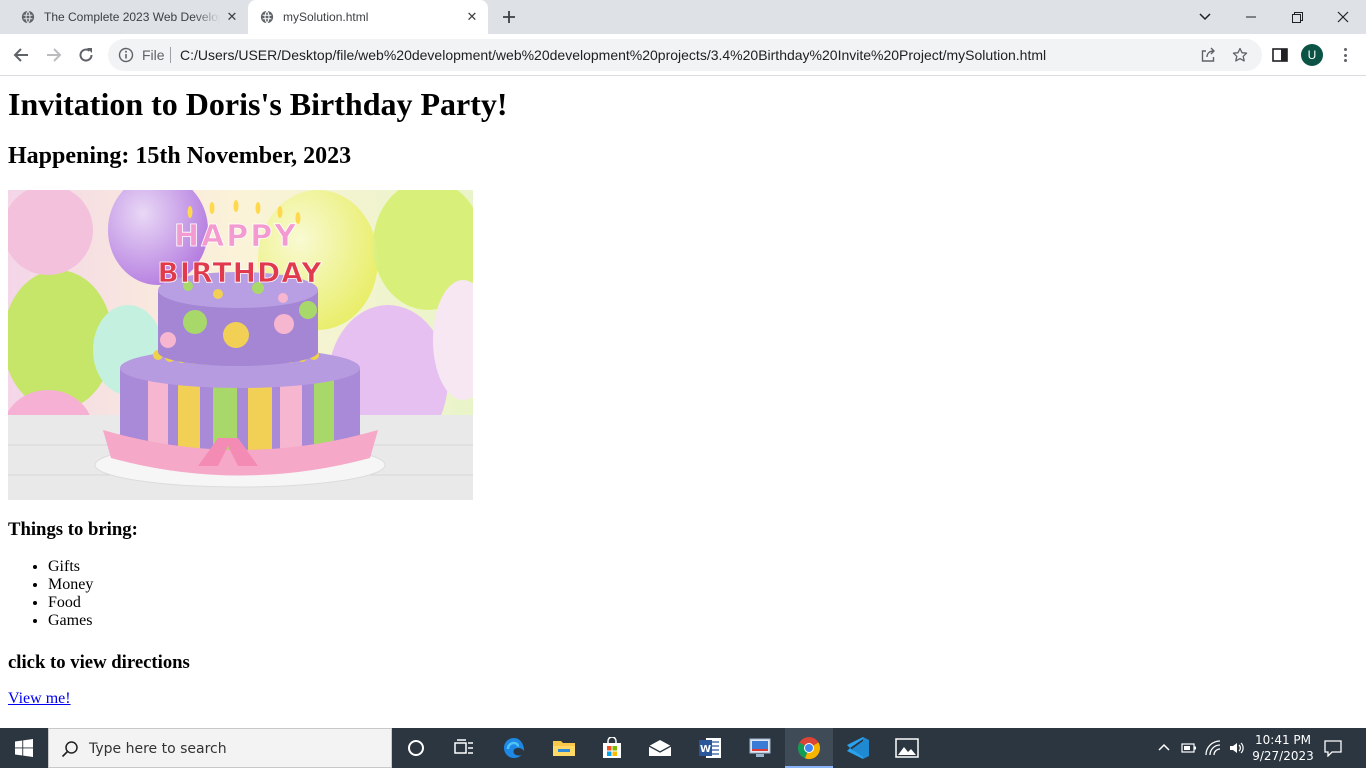  Describe the element at coordinates (239, 272) in the screenshot. I see `candle-text-birthday: BIRTHDAY` at that location.